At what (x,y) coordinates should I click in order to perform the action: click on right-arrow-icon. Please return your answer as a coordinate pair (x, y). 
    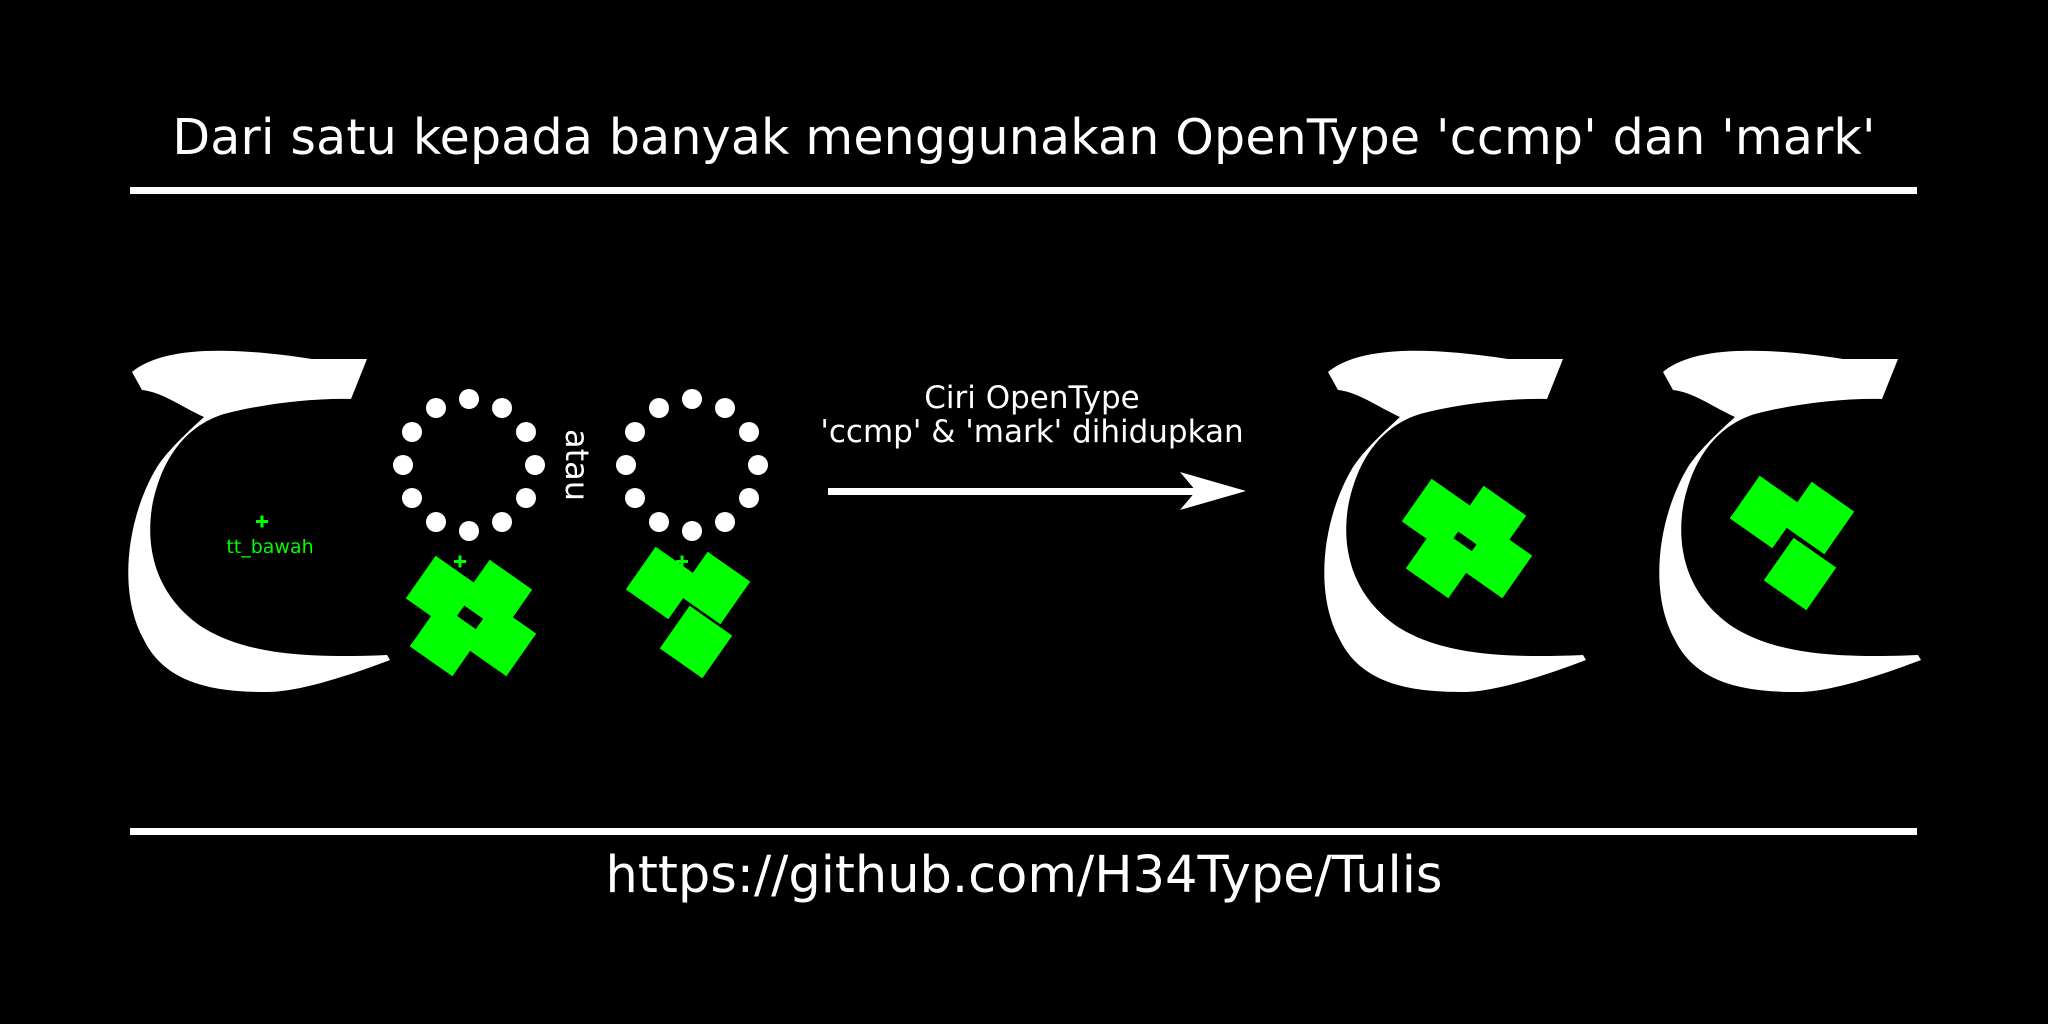
    Looking at the image, I should click on (1037, 491).